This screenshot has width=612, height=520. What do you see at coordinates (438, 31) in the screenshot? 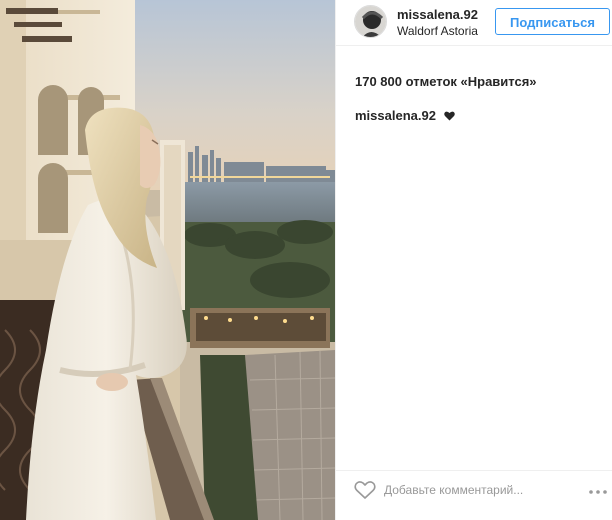
I see `post-location: Waldorf Astoria Ras Al Khaimah` at bounding box center [438, 31].